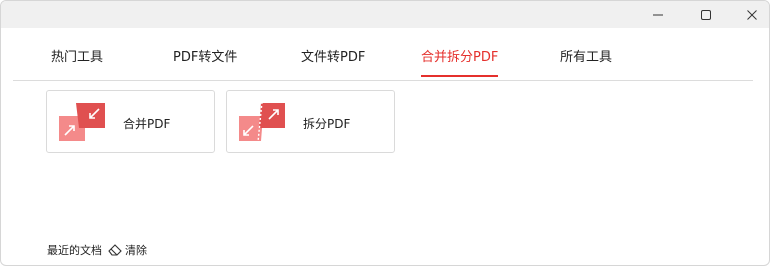 This screenshot has height=268, width=772. I want to click on recent-documents-label: 最近的文档, so click(74, 250).